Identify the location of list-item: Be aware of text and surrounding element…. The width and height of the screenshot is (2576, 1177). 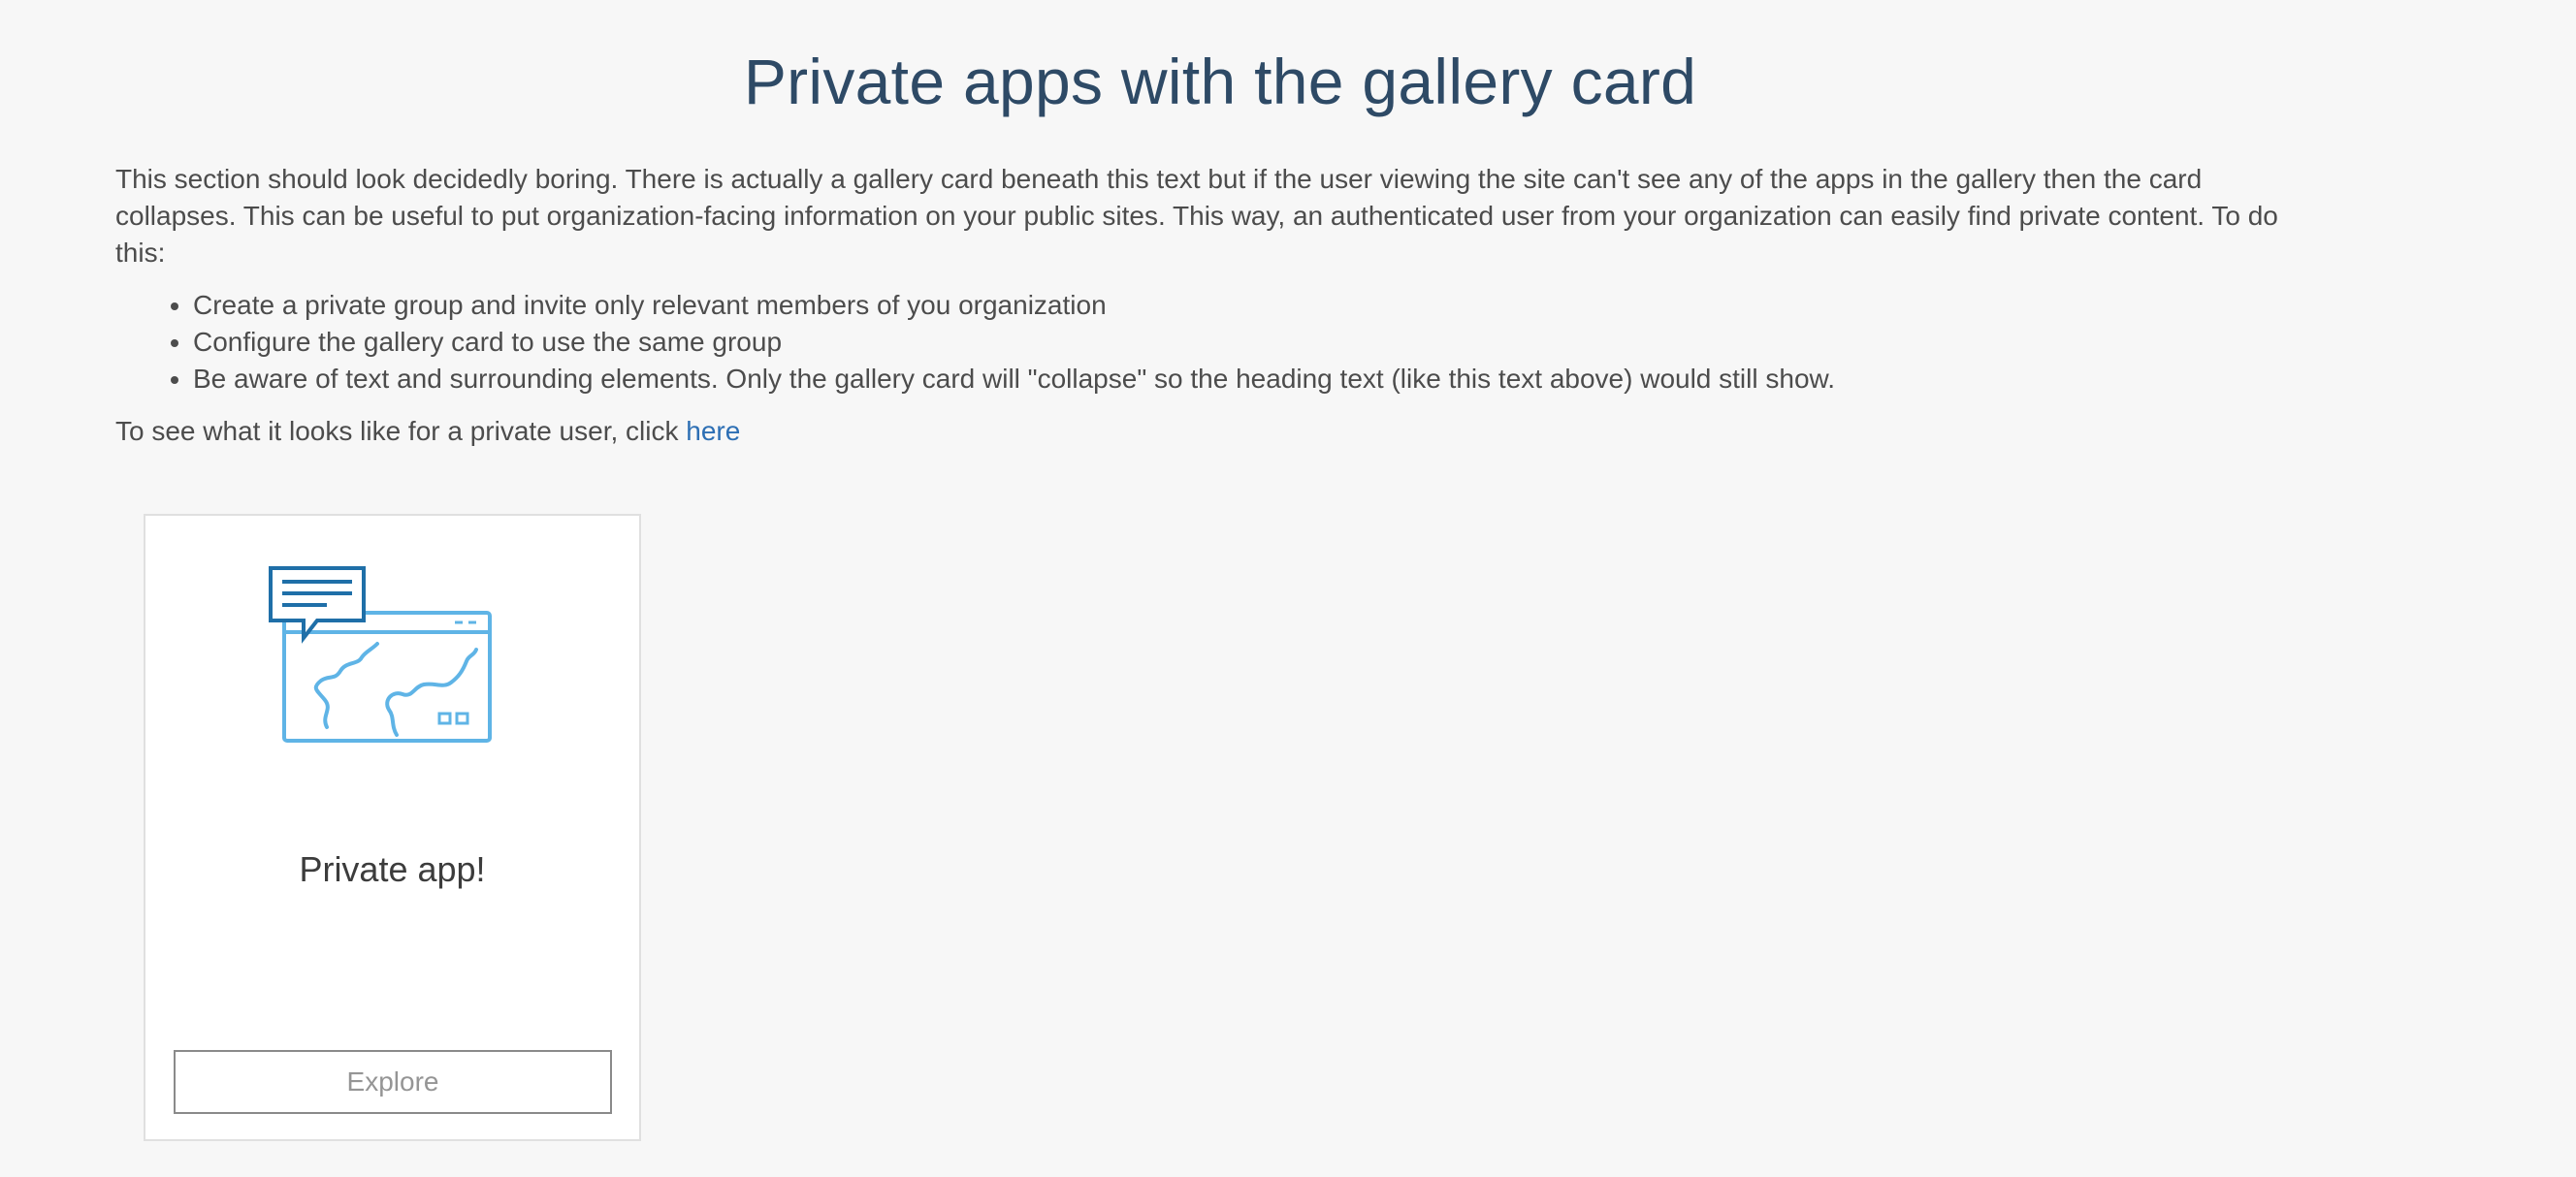
(1255, 379).